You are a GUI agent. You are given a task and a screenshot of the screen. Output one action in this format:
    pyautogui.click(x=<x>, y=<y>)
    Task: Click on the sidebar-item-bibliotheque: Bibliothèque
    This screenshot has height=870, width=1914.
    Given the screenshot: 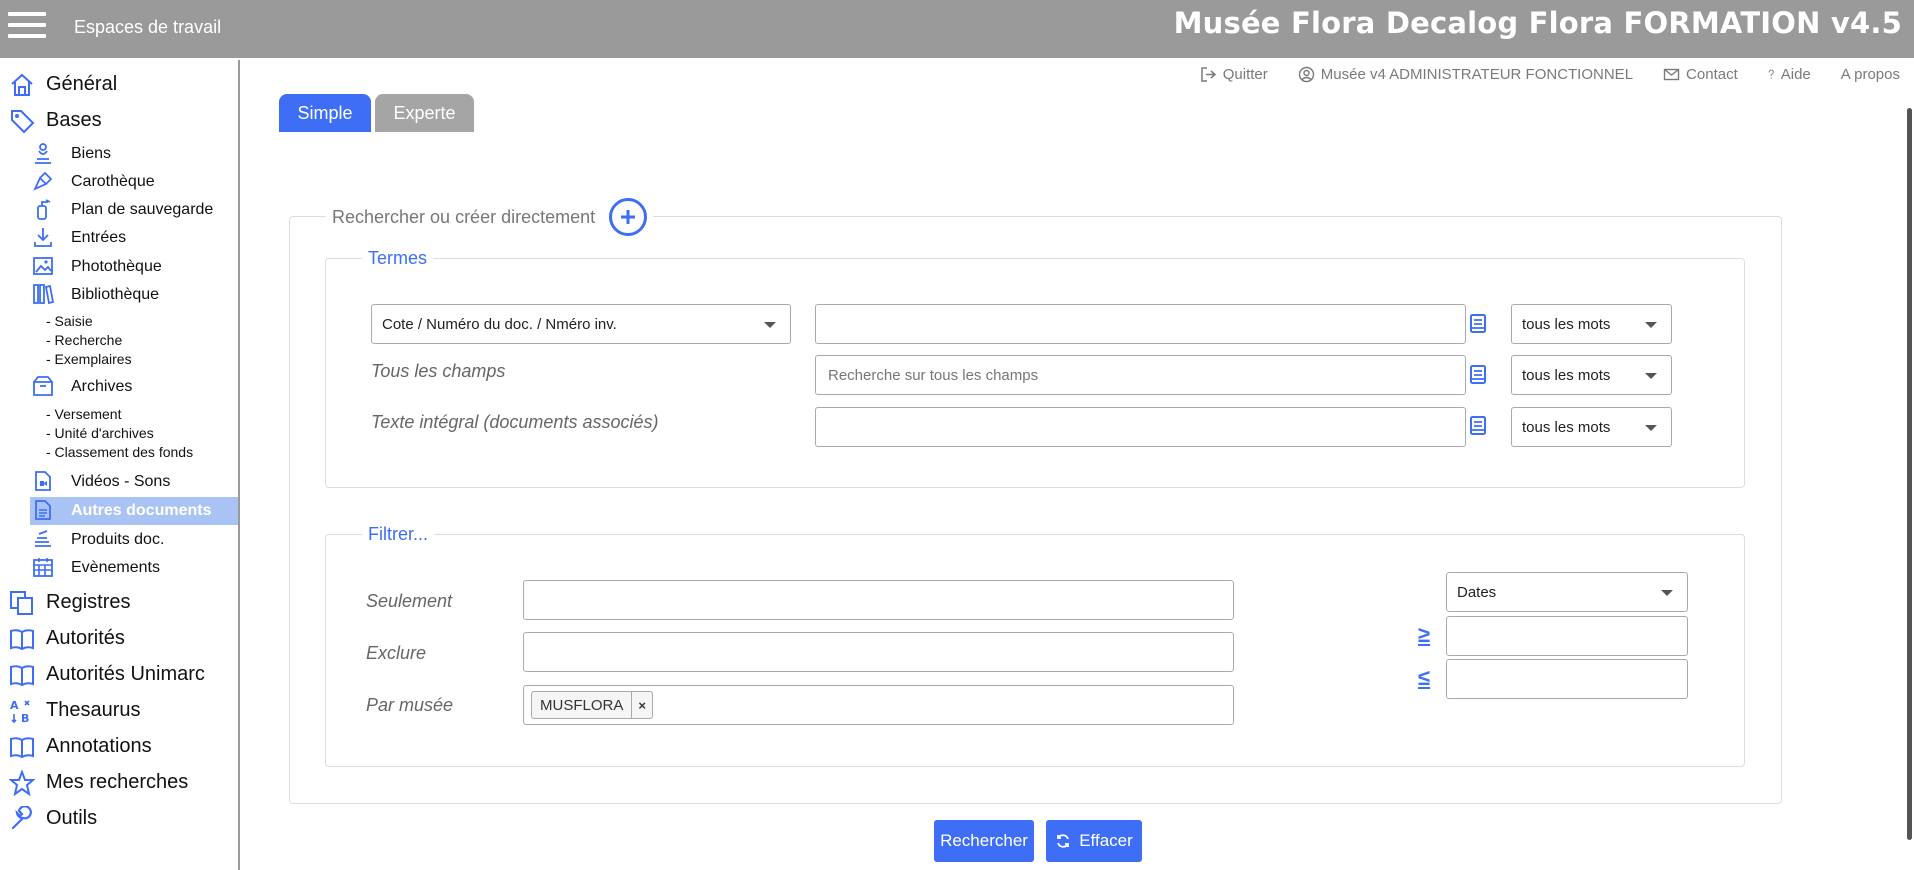 What is the action you would take?
    pyautogui.click(x=134, y=295)
    